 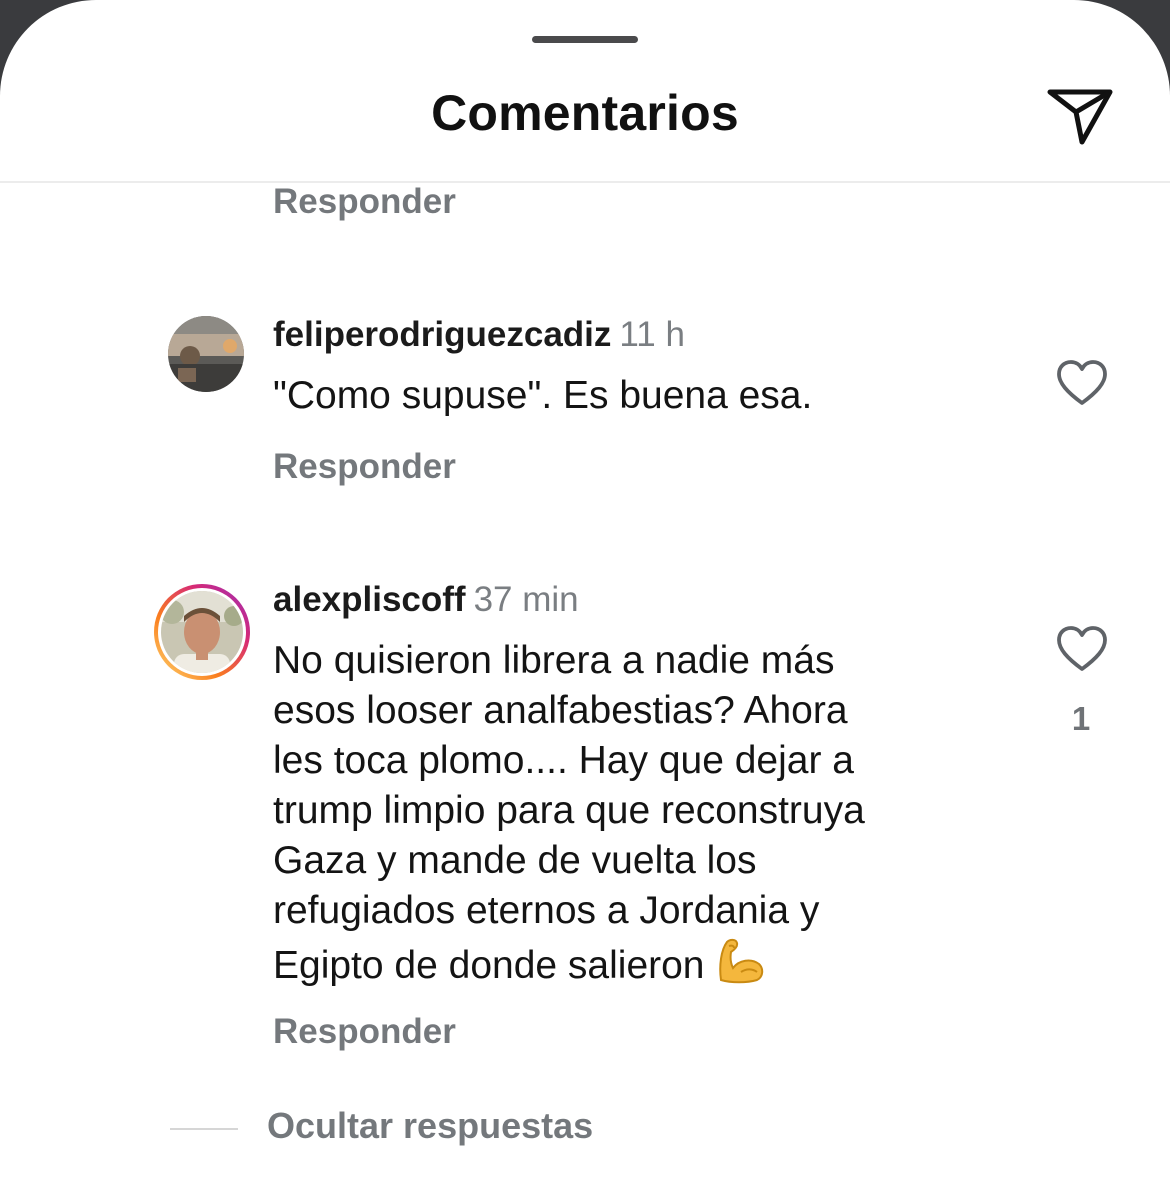 I want to click on comment-time: 37 min, so click(x=526, y=599).